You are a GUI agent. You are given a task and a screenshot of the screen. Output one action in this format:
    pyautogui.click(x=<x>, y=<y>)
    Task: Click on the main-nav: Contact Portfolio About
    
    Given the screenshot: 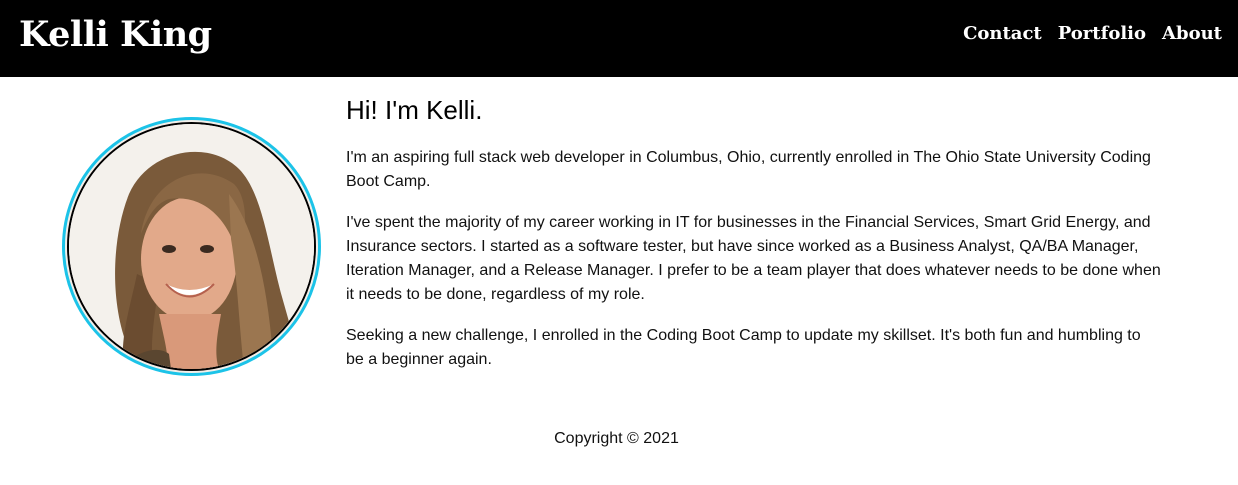 What is the action you would take?
    pyautogui.click(x=1092, y=34)
    